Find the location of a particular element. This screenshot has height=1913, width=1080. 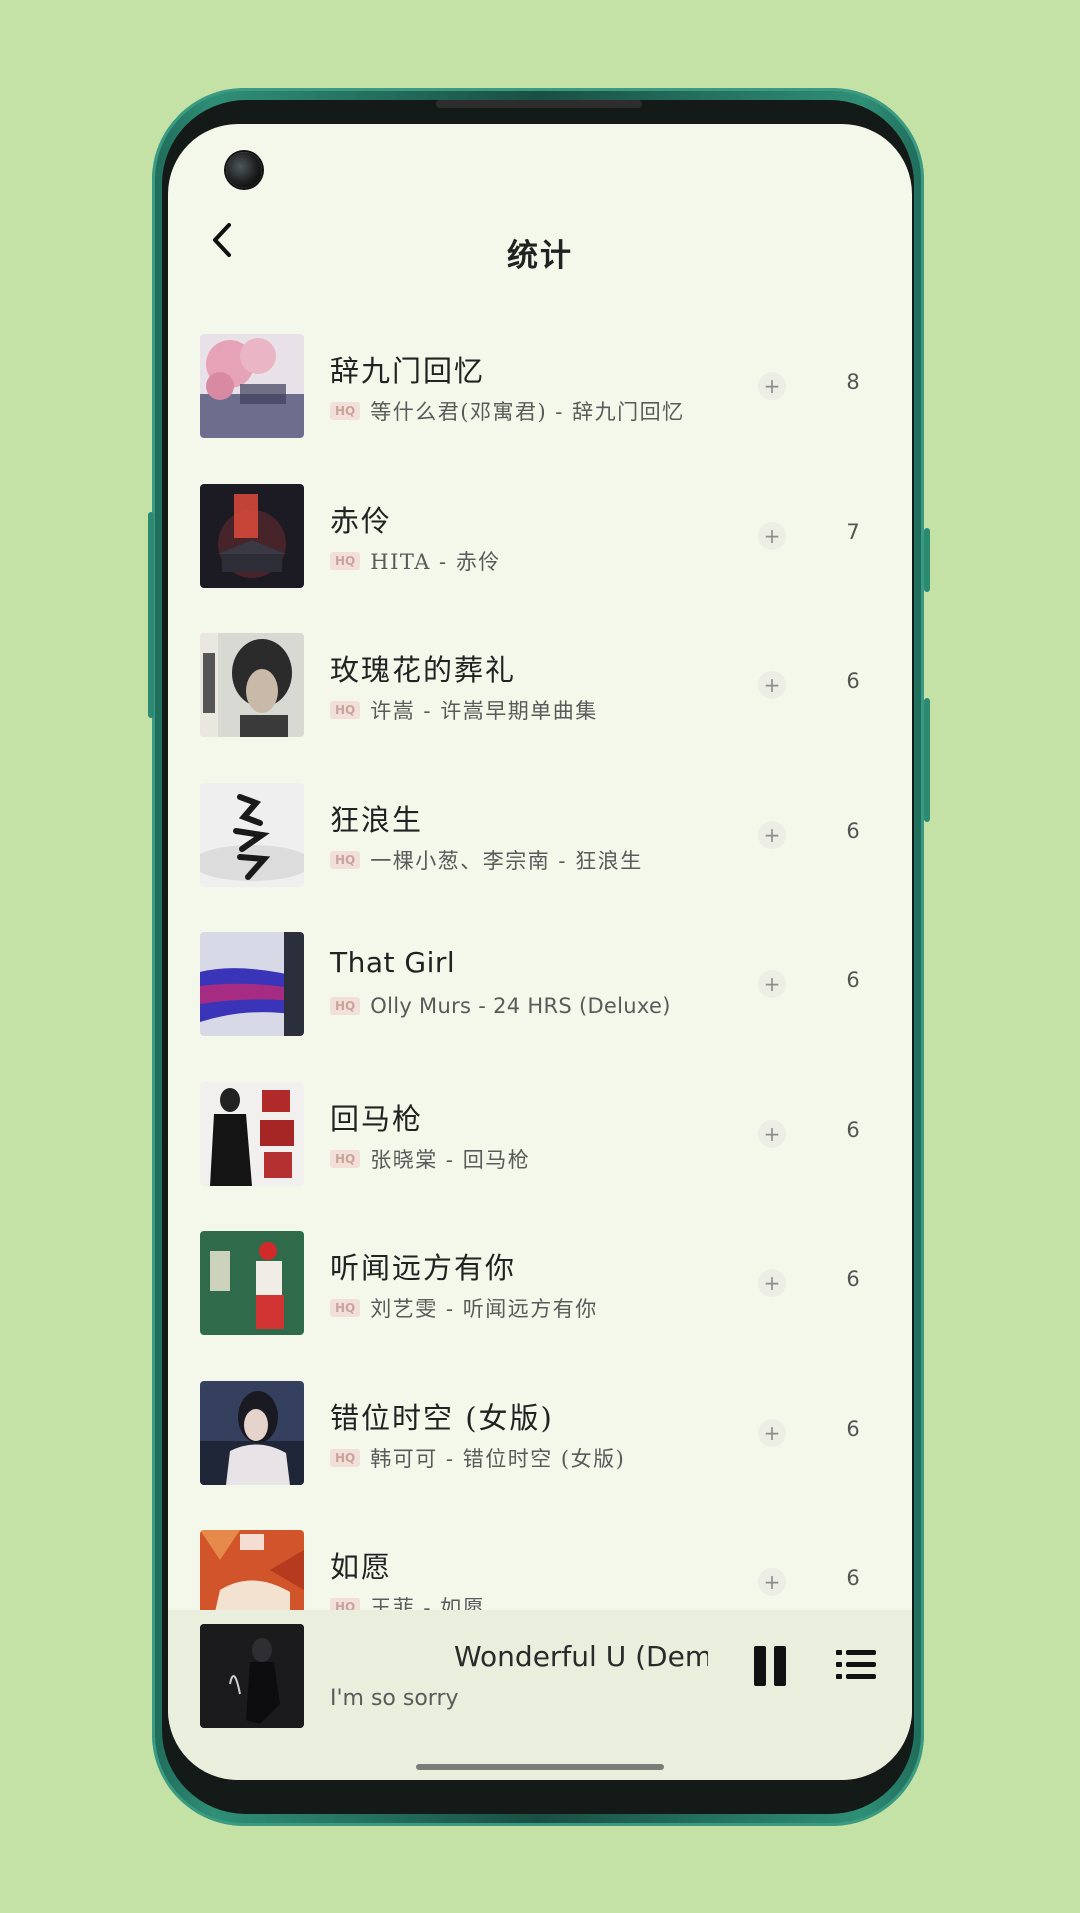

song-row: 狂浪生 HQ 一棵小葱、李宗南 - 狂浪生 + 6 is located at coordinates (540, 857).